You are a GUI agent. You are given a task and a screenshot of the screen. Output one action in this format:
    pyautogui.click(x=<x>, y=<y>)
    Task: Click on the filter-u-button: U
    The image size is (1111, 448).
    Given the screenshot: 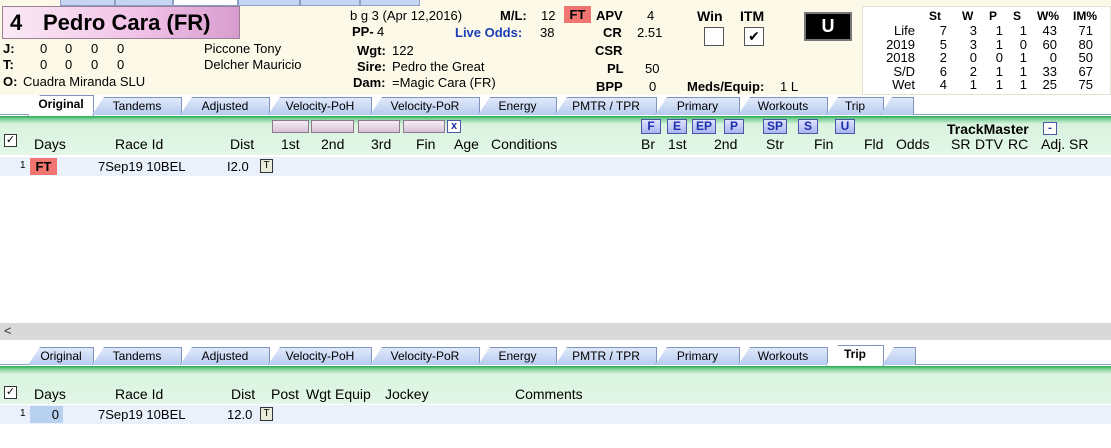 What is the action you would take?
    pyautogui.click(x=845, y=126)
    